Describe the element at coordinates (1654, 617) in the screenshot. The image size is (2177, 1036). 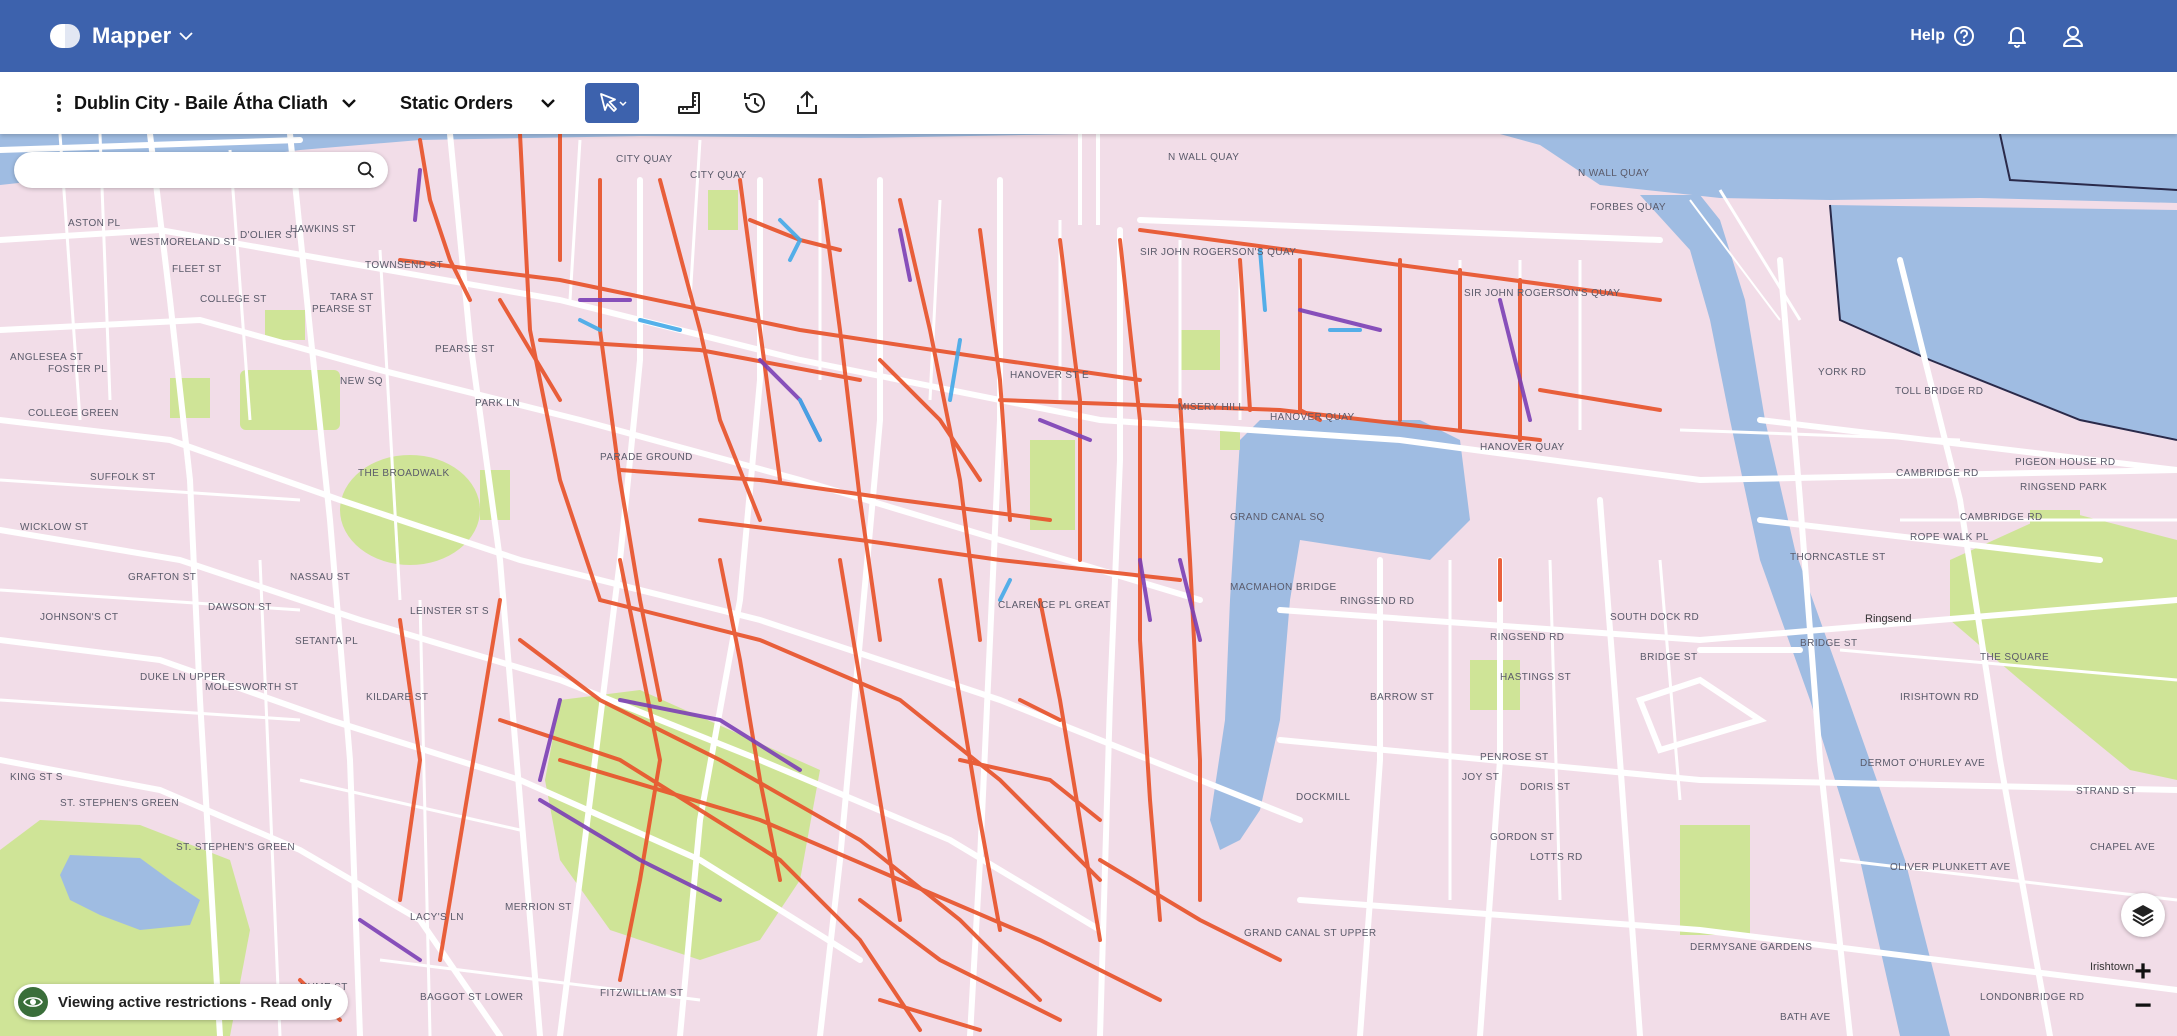
I see `svg-text: SOUTH DOCK RD` at that location.